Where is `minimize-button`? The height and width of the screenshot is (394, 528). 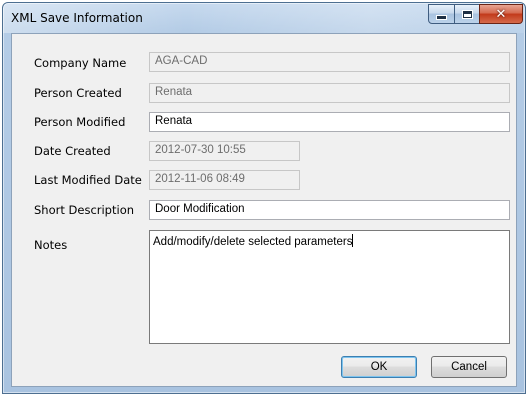
minimize-button is located at coordinates (441, 14).